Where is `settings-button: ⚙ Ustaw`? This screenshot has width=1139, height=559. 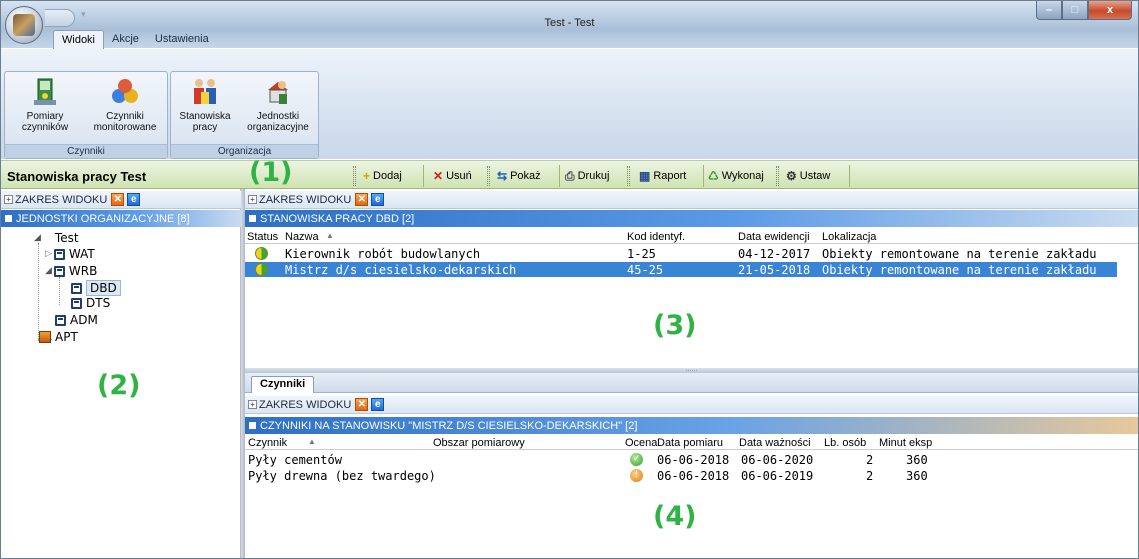
settings-button: ⚙ Ustaw is located at coordinates (808, 176).